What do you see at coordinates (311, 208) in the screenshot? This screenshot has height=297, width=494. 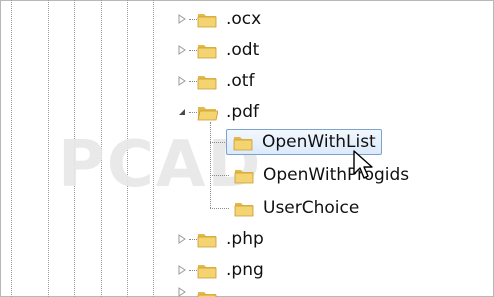 I see `tree-item-label: UserChoice` at bounding box center [311, 208].